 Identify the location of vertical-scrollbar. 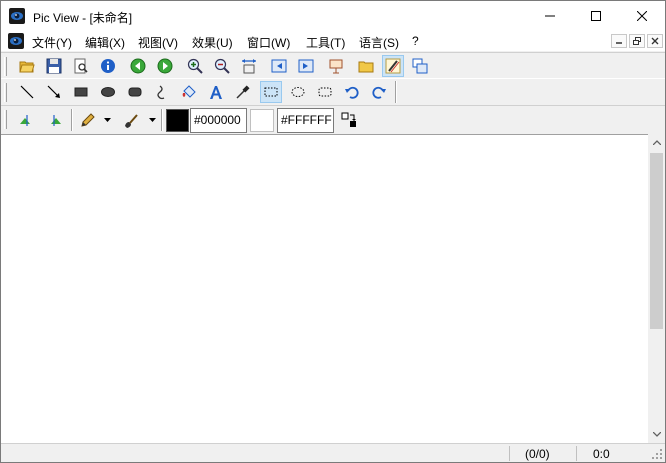
(656, 288).